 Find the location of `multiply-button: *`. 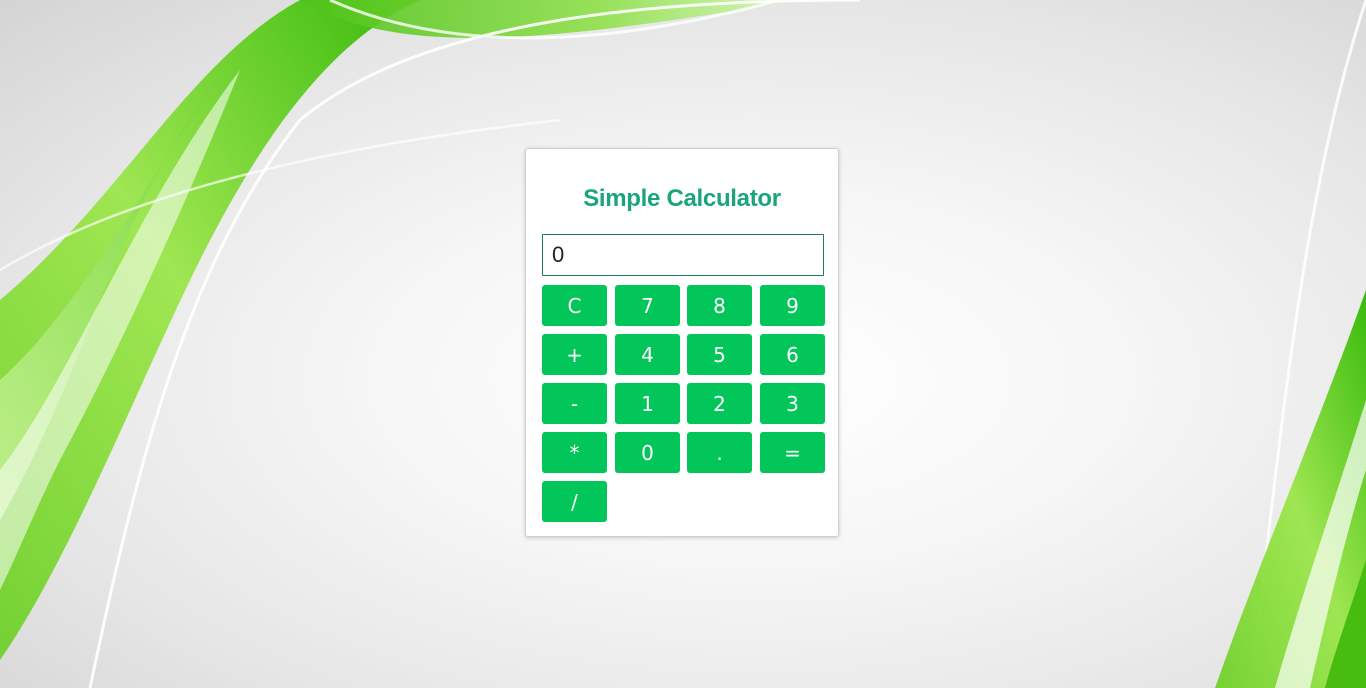

multiply-button: * is located at coordinates (574, 452).